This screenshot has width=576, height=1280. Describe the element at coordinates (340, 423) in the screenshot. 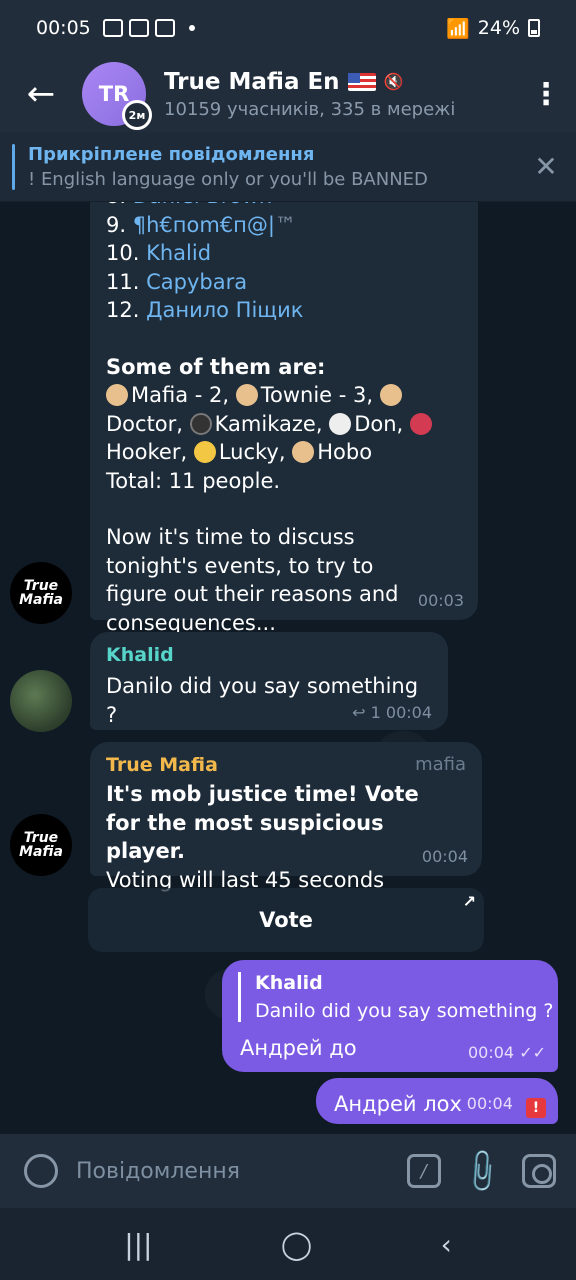

I see `don-emoji-icon` at that location.